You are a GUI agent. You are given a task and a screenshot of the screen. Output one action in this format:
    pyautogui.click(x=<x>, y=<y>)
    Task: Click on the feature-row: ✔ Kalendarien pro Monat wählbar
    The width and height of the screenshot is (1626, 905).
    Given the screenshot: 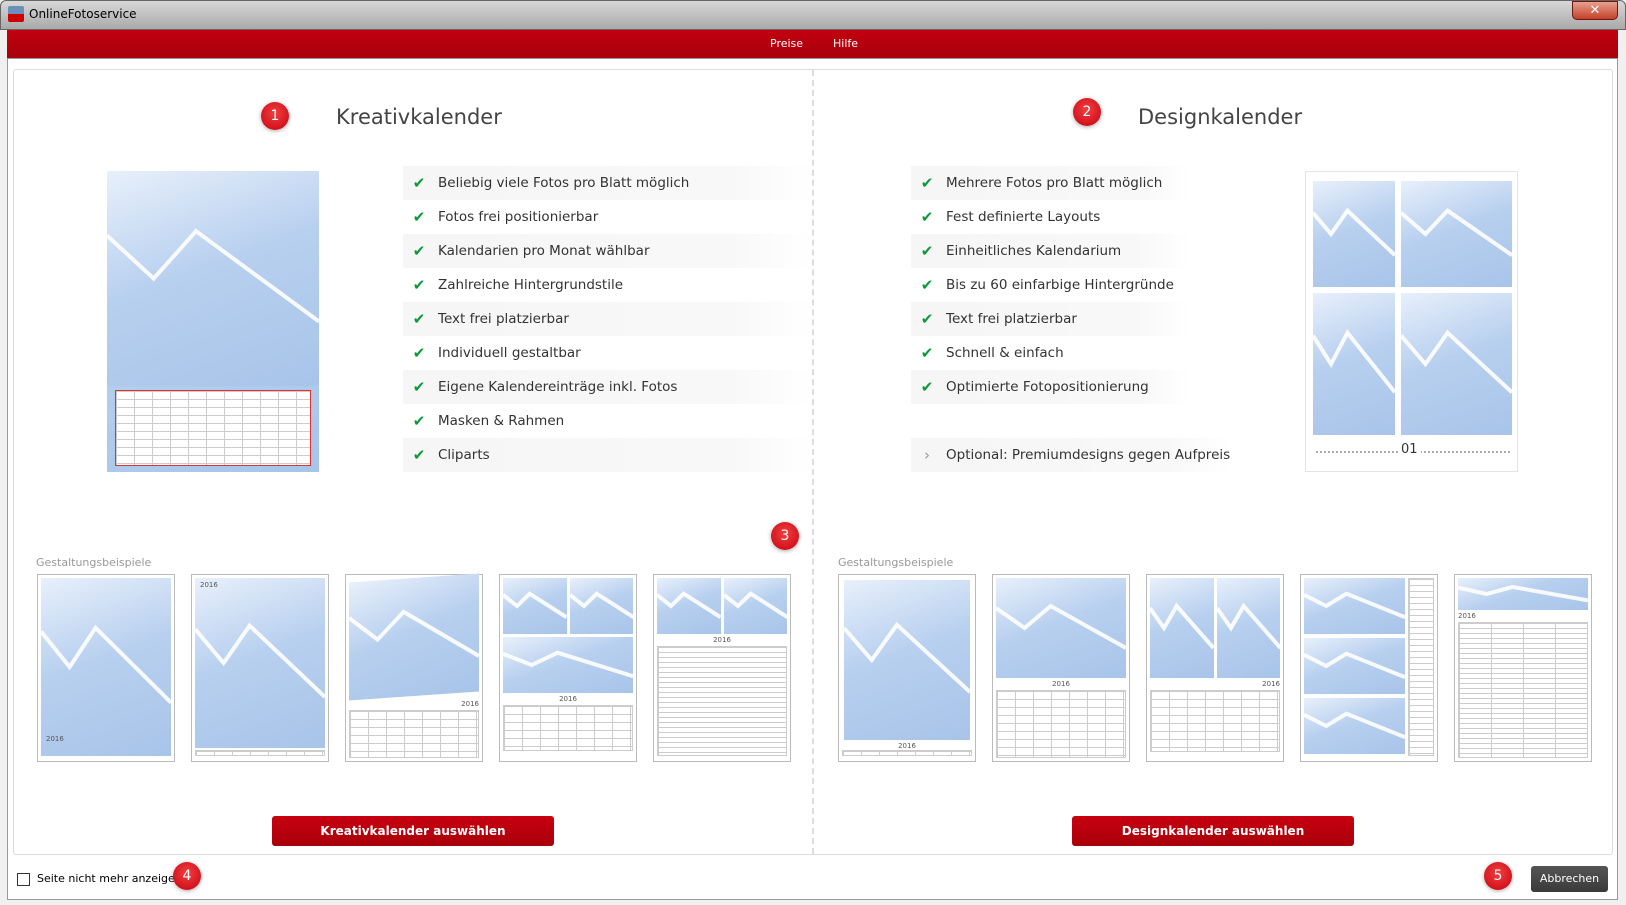 What is the action you would take?
    pyautogui.click(x=607, y=251)
    